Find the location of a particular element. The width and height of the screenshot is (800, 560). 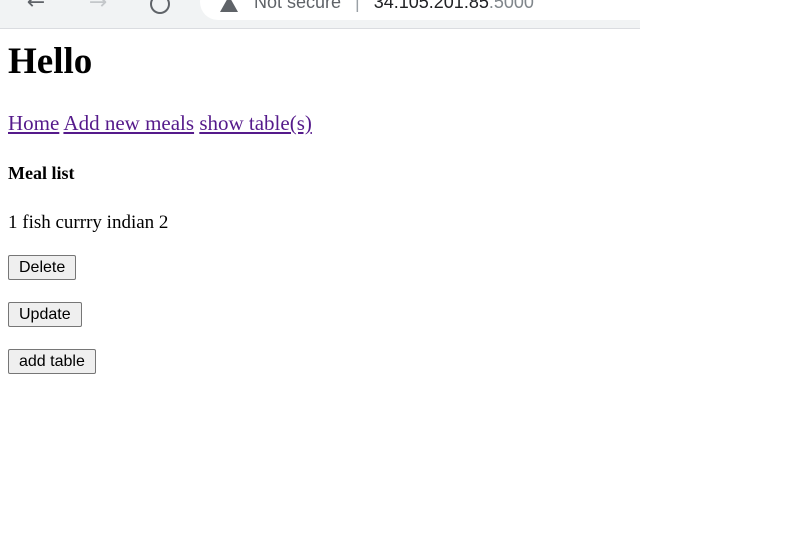

address-bar: Not secure | 34.105.201.85:5000 is located at coordinates (420, 10).